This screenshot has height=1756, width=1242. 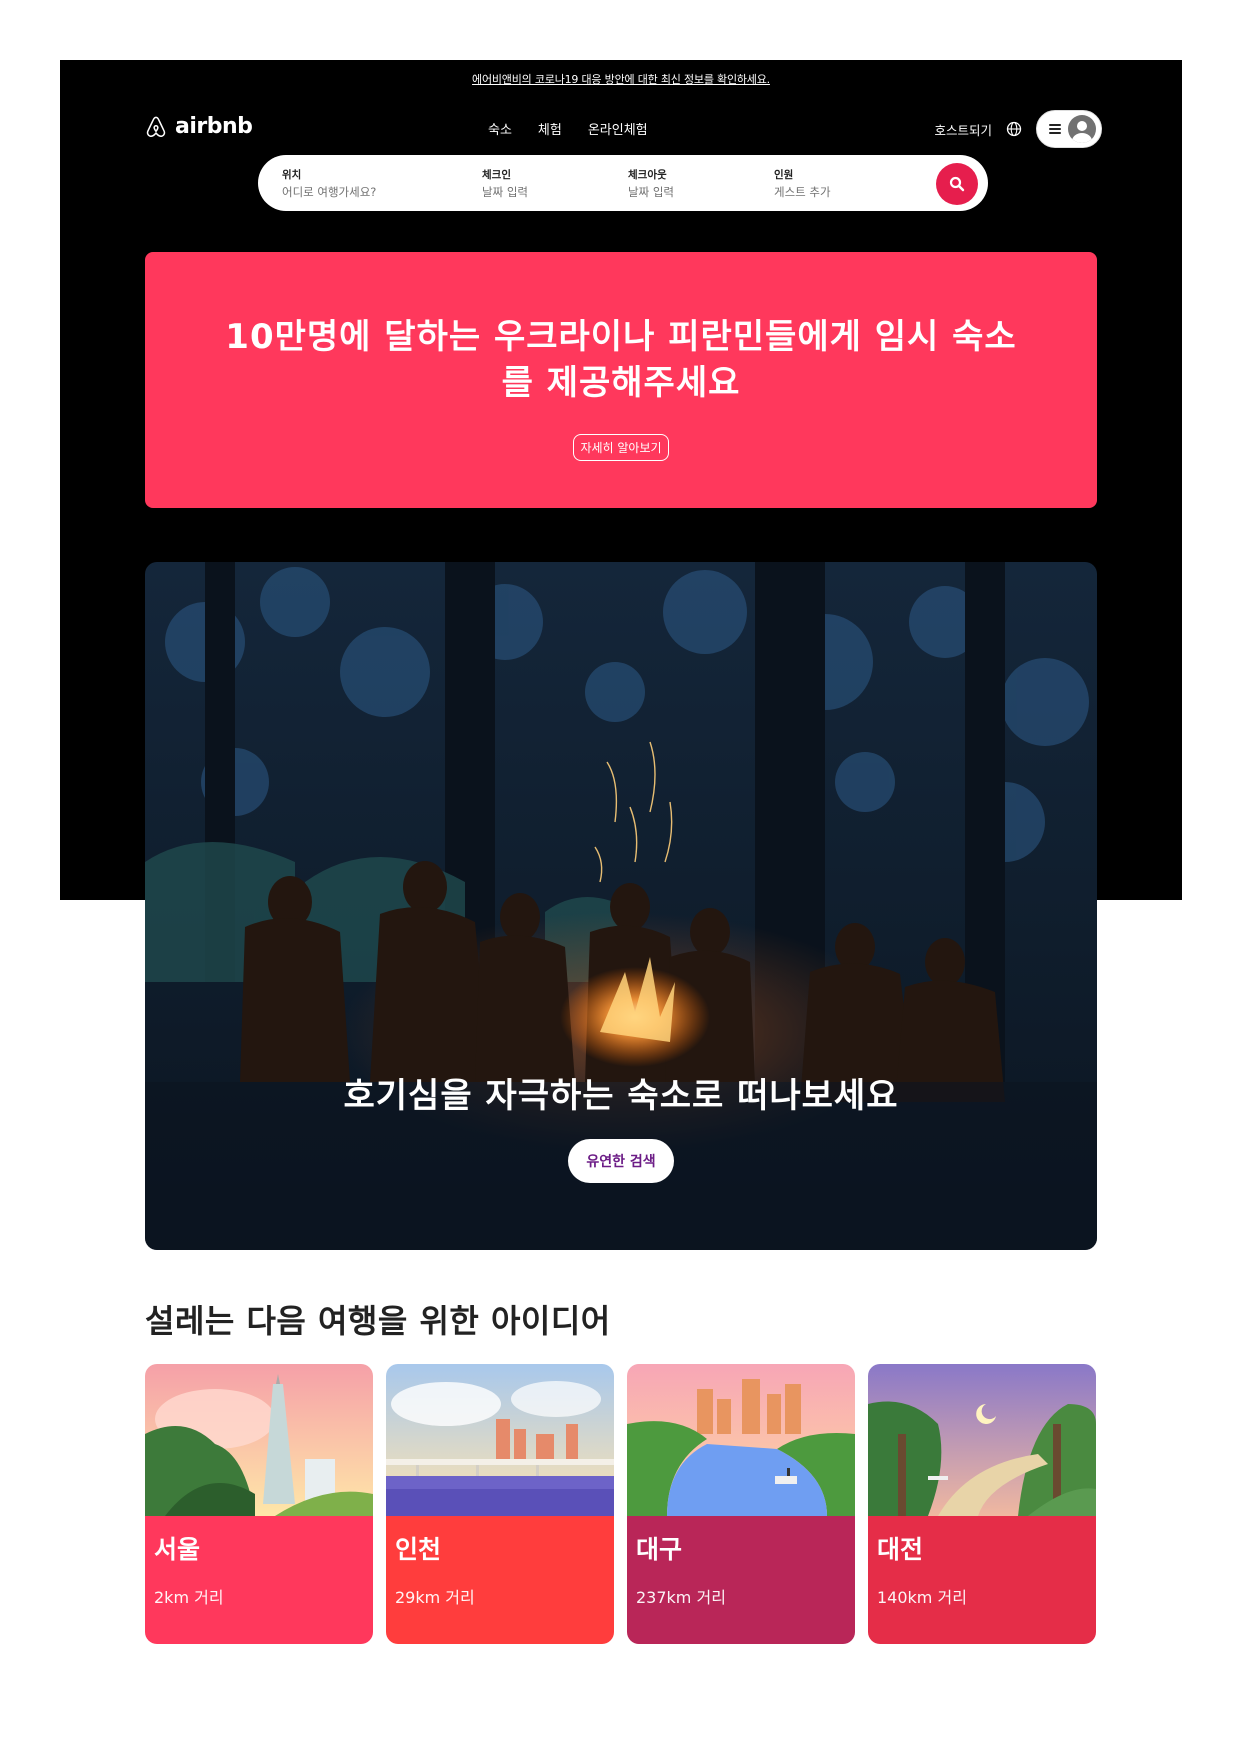 I want to click on guests-field: 인원 게스트 추가, so click(x=847, y=183).